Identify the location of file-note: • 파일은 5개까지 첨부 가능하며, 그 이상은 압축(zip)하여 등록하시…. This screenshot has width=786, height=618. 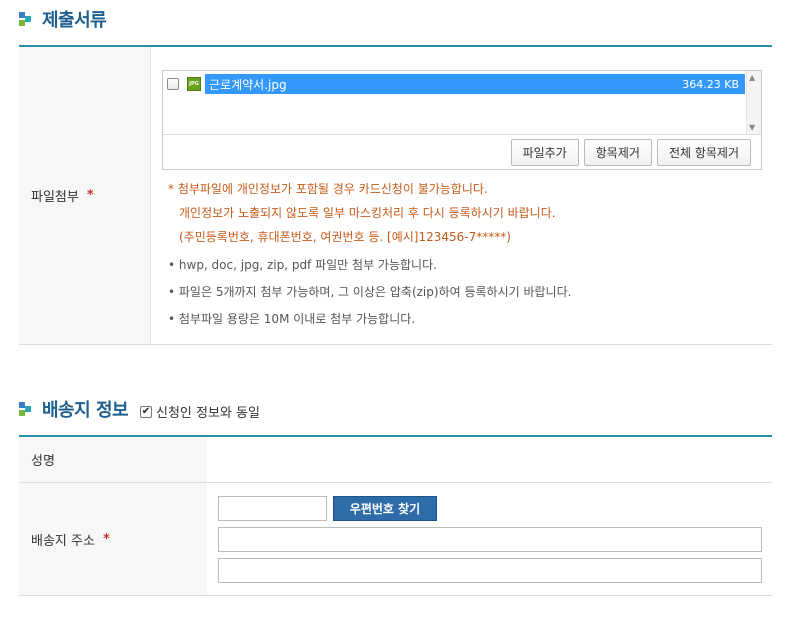
(370, 292).